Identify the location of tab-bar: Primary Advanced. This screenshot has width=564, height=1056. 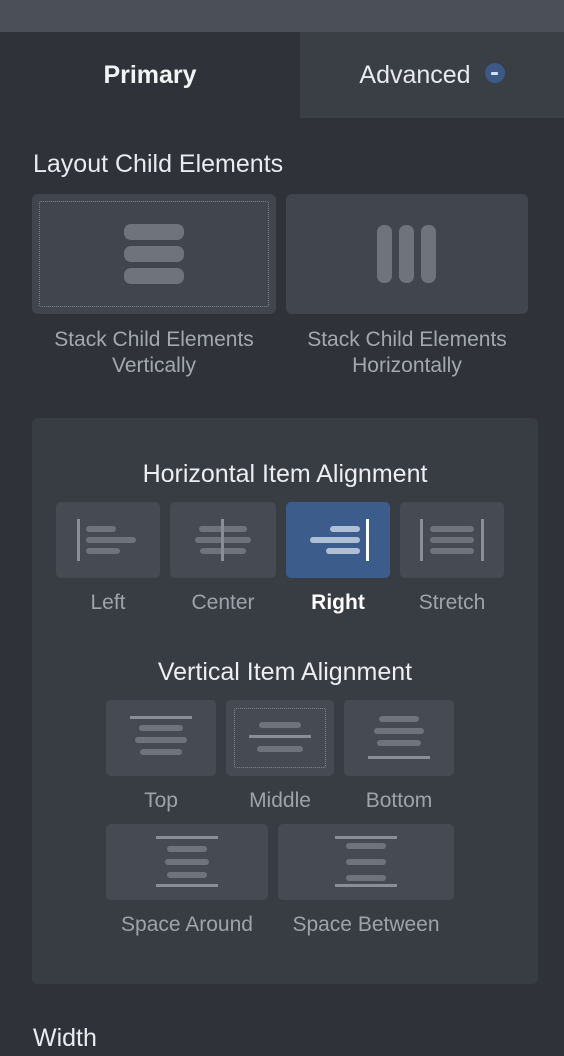
(282, 75).